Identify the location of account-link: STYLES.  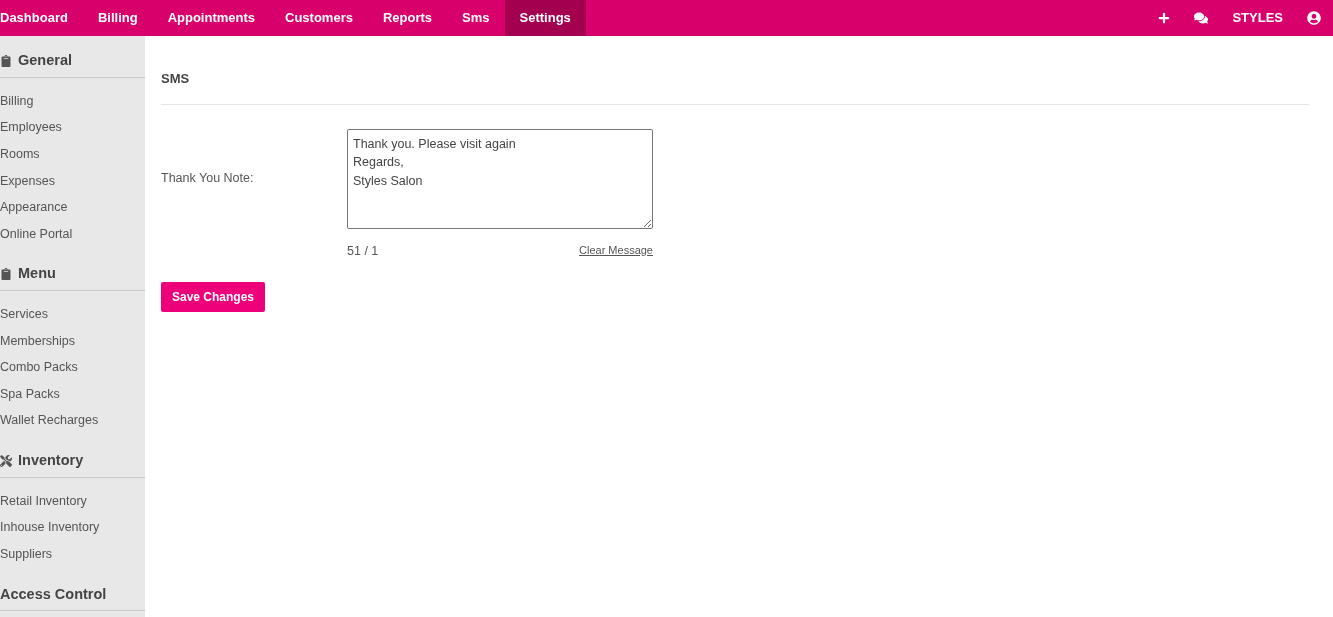
(1257, 18).